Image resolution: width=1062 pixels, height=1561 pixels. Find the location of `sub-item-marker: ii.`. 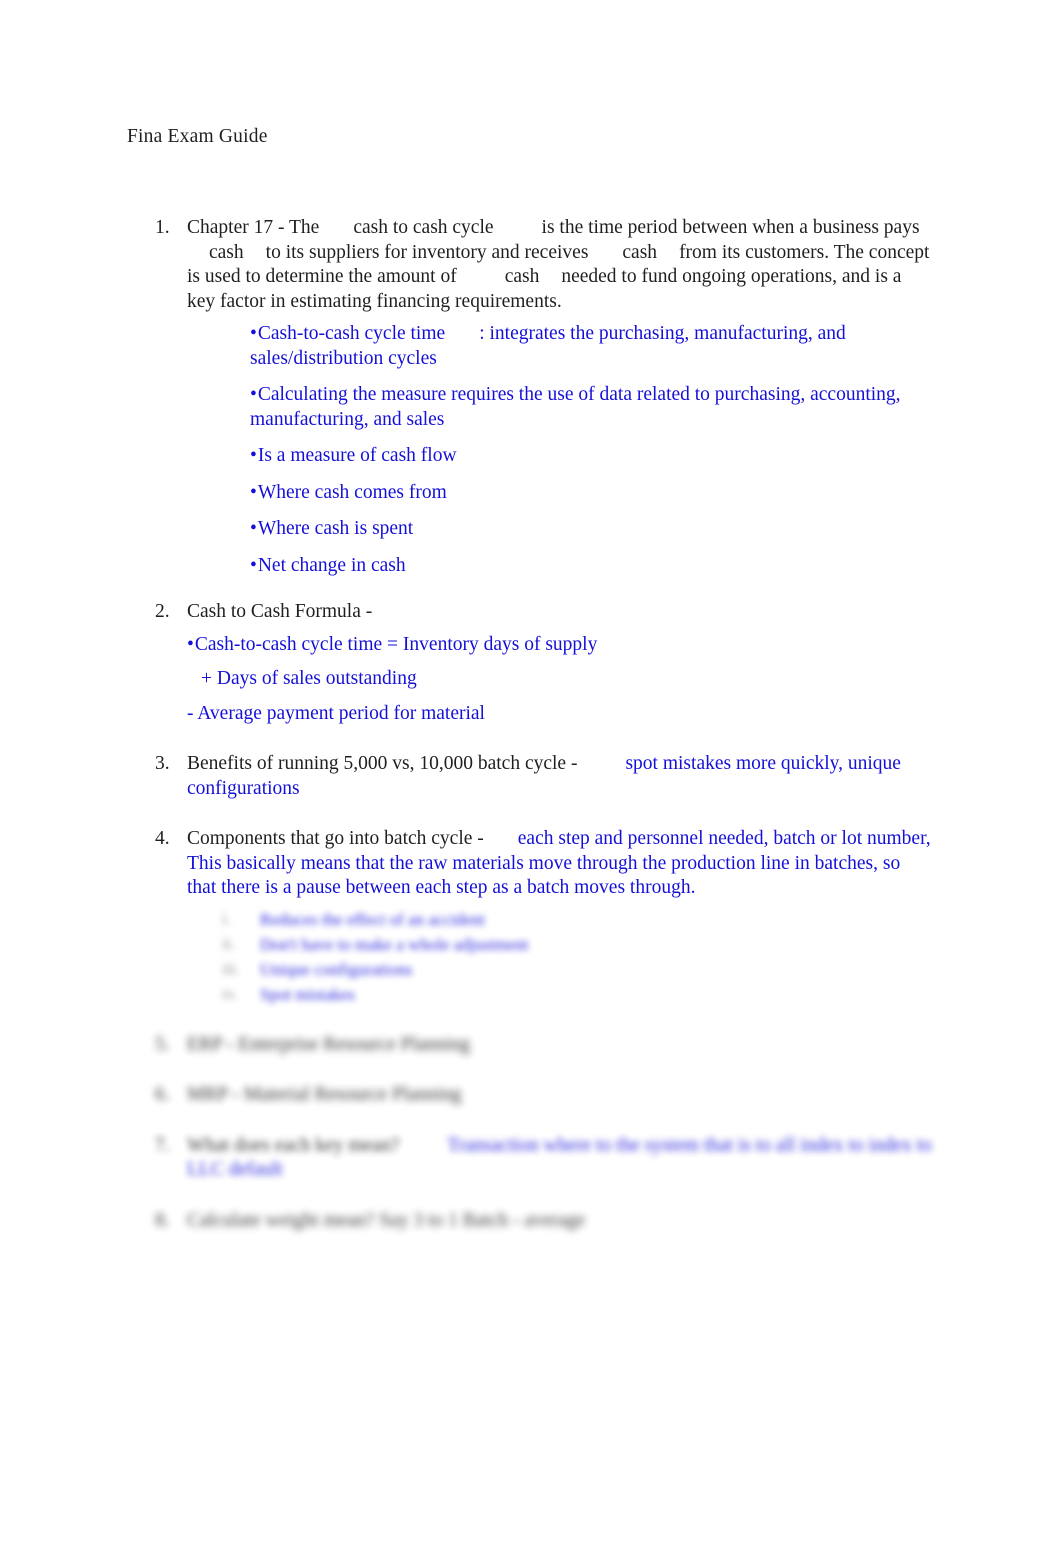

sub-item-marker: ii. is located at coordinates (228, 944).